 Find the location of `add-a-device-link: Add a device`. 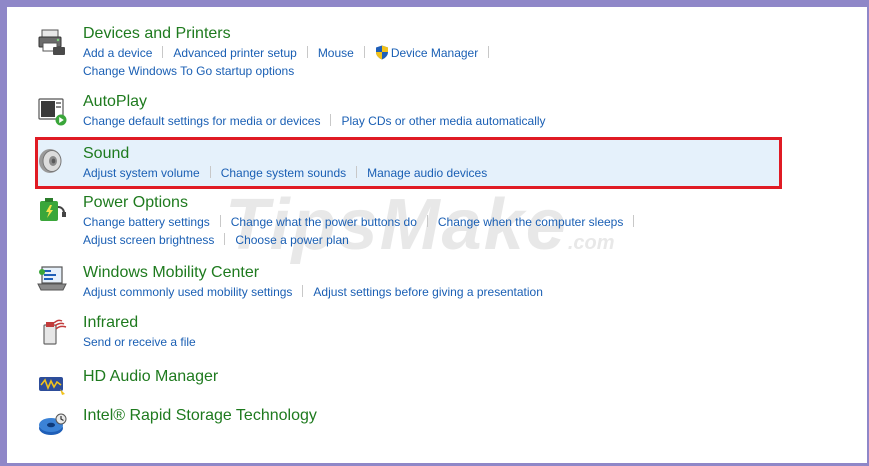

add-a-device-link: Add a device is located at coordinates (117, 53).